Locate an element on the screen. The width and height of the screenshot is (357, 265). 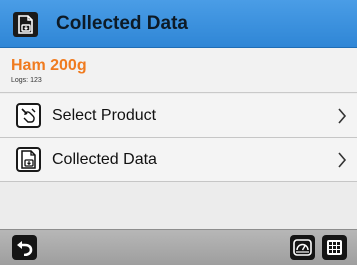
scale-button is located at coordinates (302, 247).